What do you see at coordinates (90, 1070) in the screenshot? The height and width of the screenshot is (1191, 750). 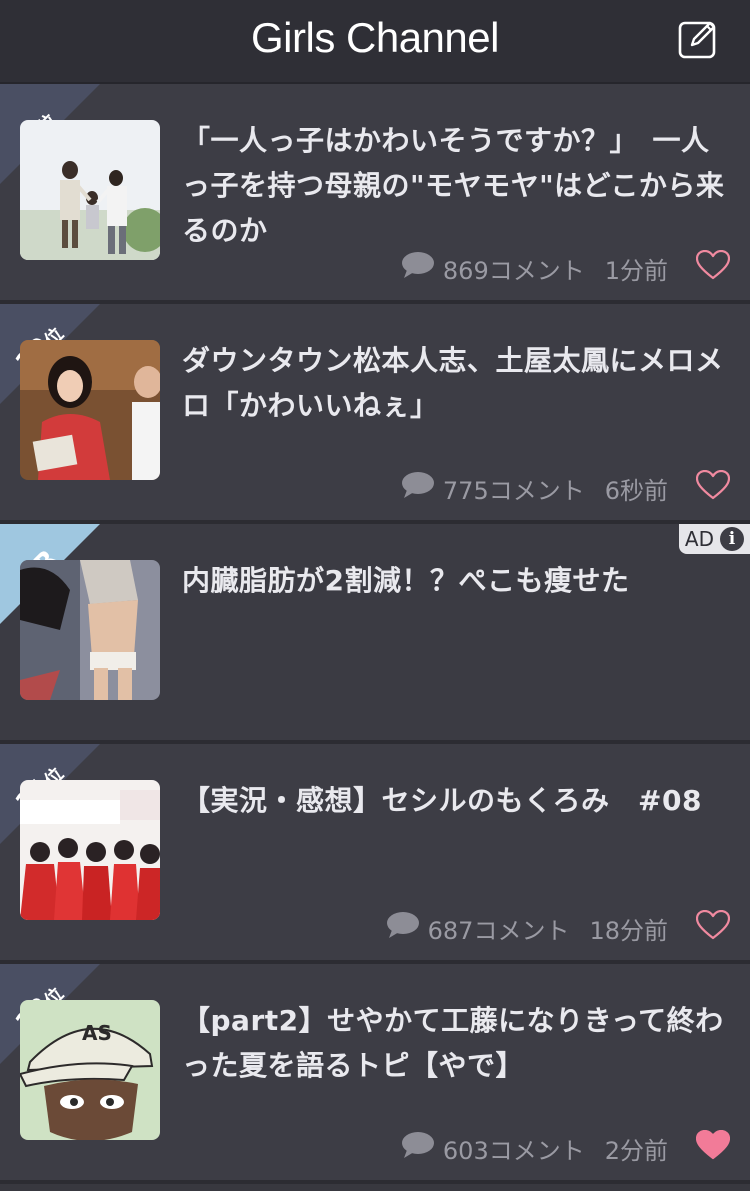 I see `topic-thumbnail: AS` at bounding box center [90, 1070].